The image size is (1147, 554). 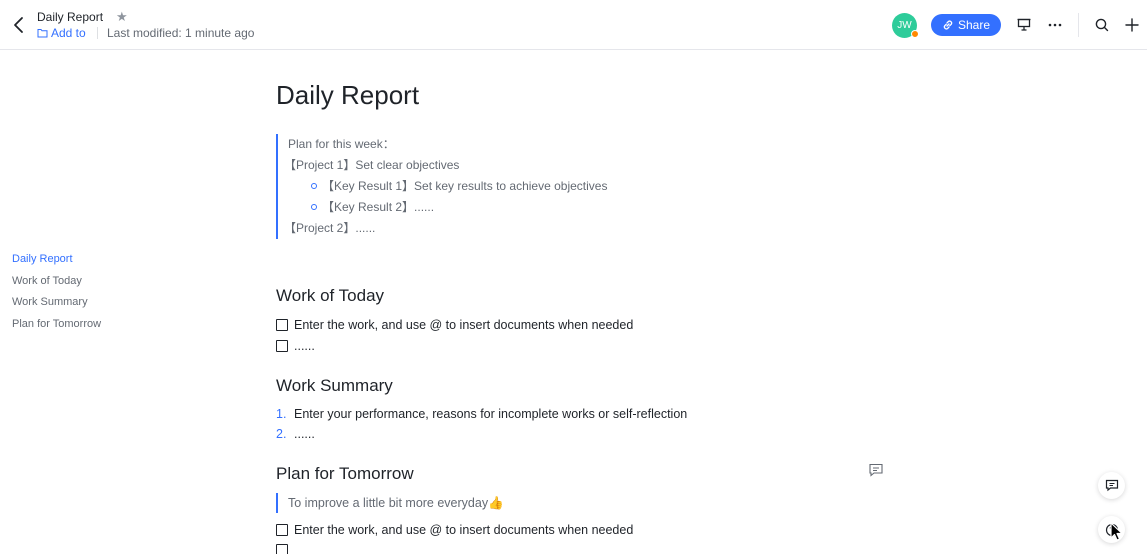 What do you see at coordinates (1055, 25) in the screenshot?
I see `more-icon` at bounding box center [1055, 25].